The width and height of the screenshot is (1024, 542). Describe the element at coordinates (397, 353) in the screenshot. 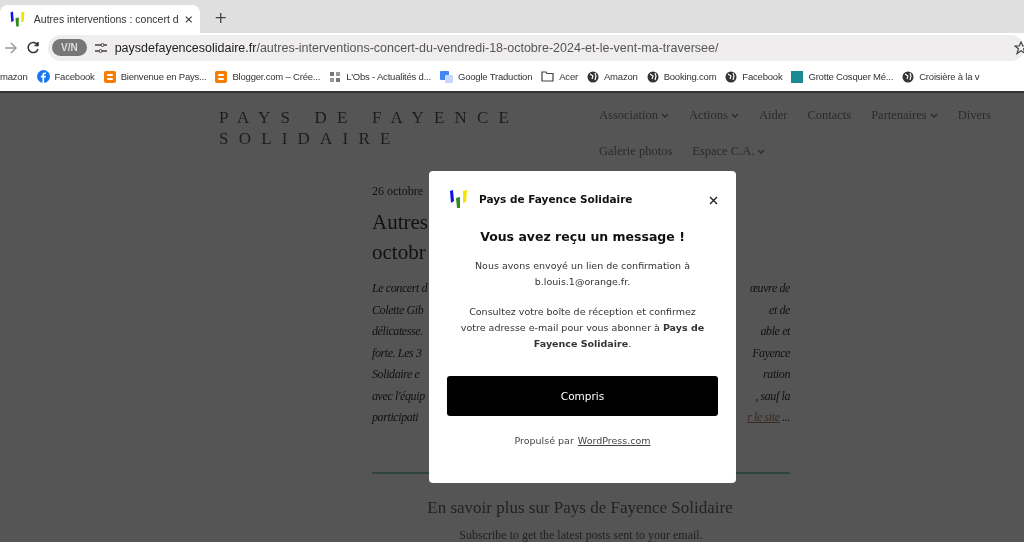

I see `excerpt-text: forte. Les 3` at that location.